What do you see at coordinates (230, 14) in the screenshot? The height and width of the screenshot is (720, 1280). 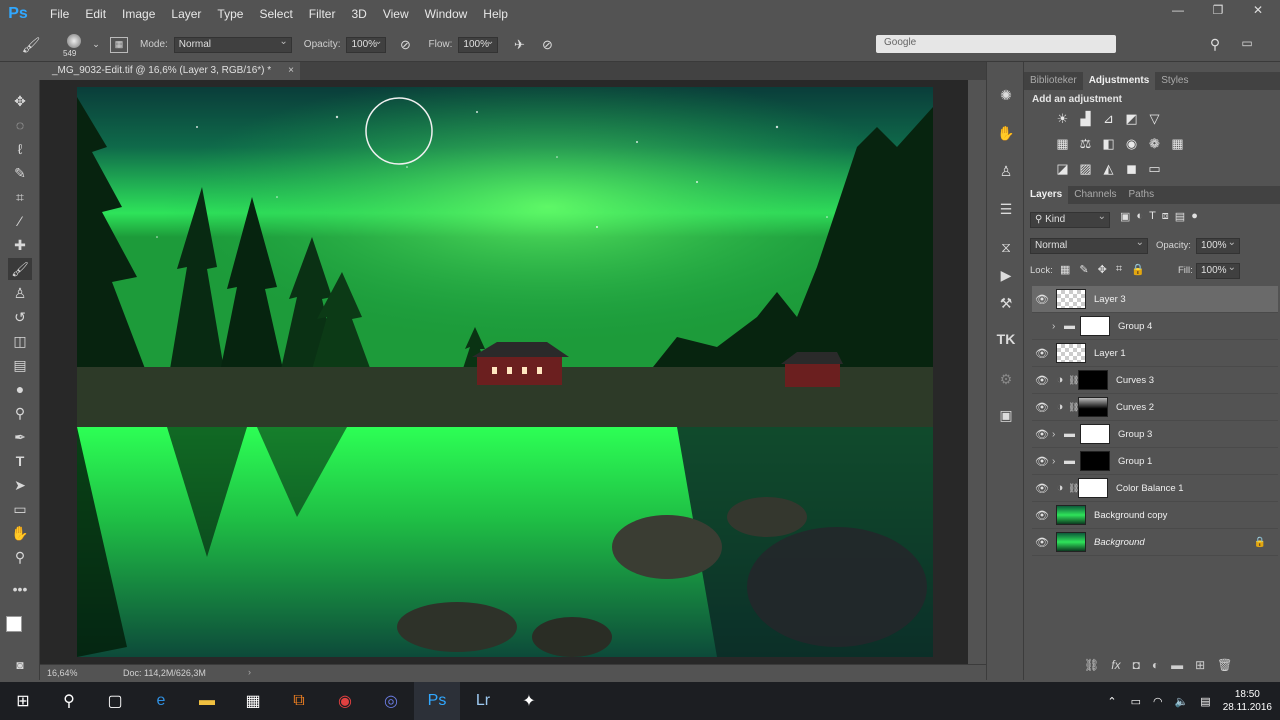 I see `menu-type: Type` at bounding box center [230, 14].